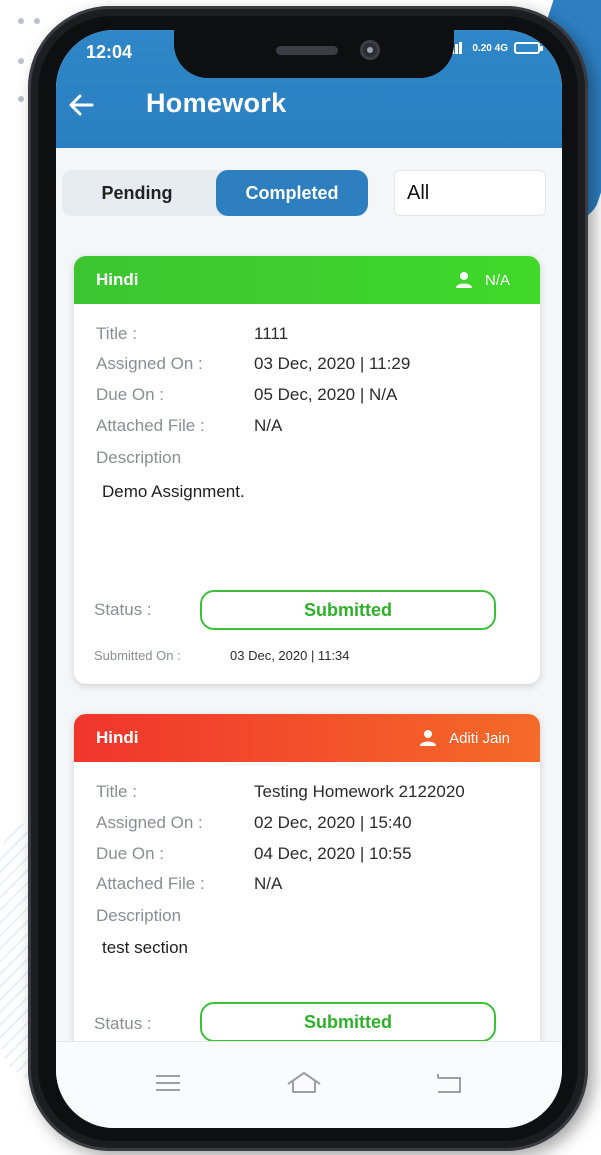  Describe the element at coordinates (528, 48) in the screenshot. I see `battery-icon` at that location.